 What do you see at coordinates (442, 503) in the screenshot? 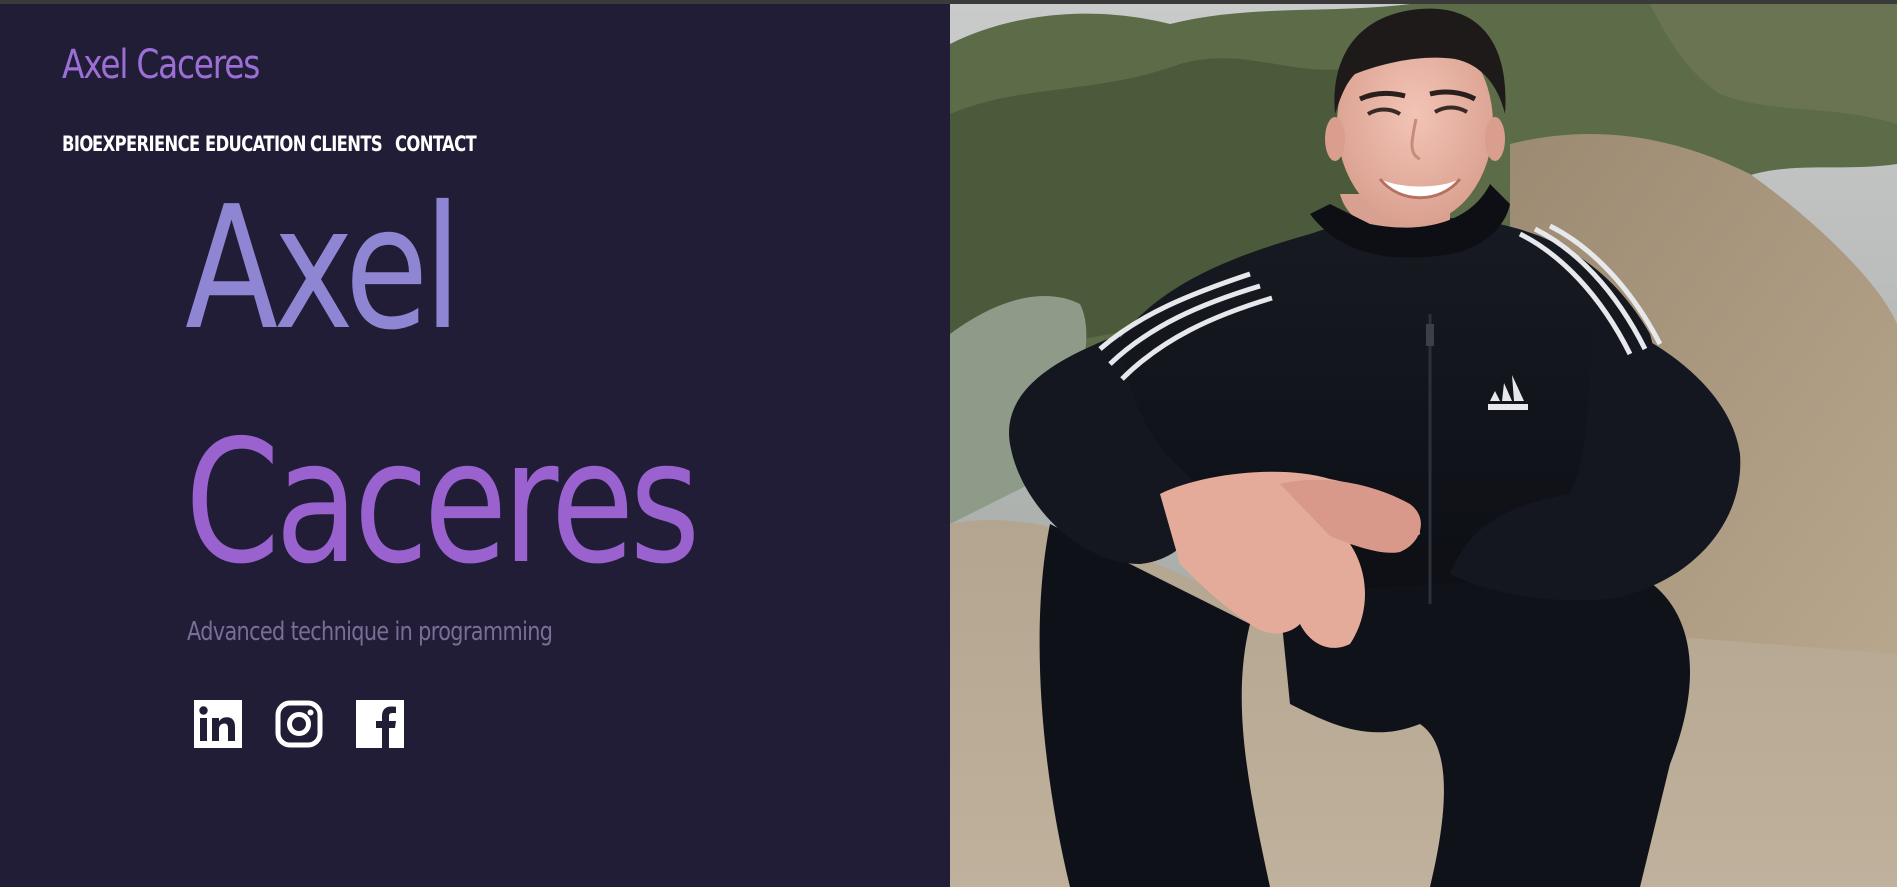
I see `hero-last-name: Caceres` at bounding box center [442, 503].